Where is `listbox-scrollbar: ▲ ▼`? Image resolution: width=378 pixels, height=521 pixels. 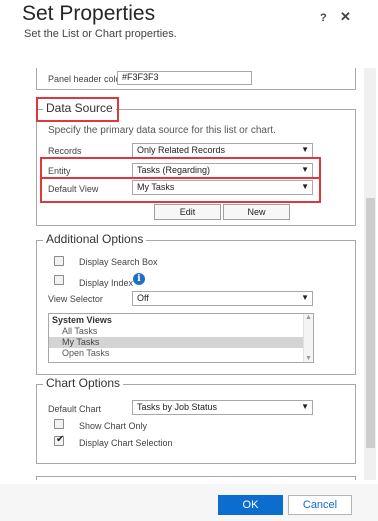
listbox-scrollbar: ▲ ▼ is located at coordinates (308, 338).